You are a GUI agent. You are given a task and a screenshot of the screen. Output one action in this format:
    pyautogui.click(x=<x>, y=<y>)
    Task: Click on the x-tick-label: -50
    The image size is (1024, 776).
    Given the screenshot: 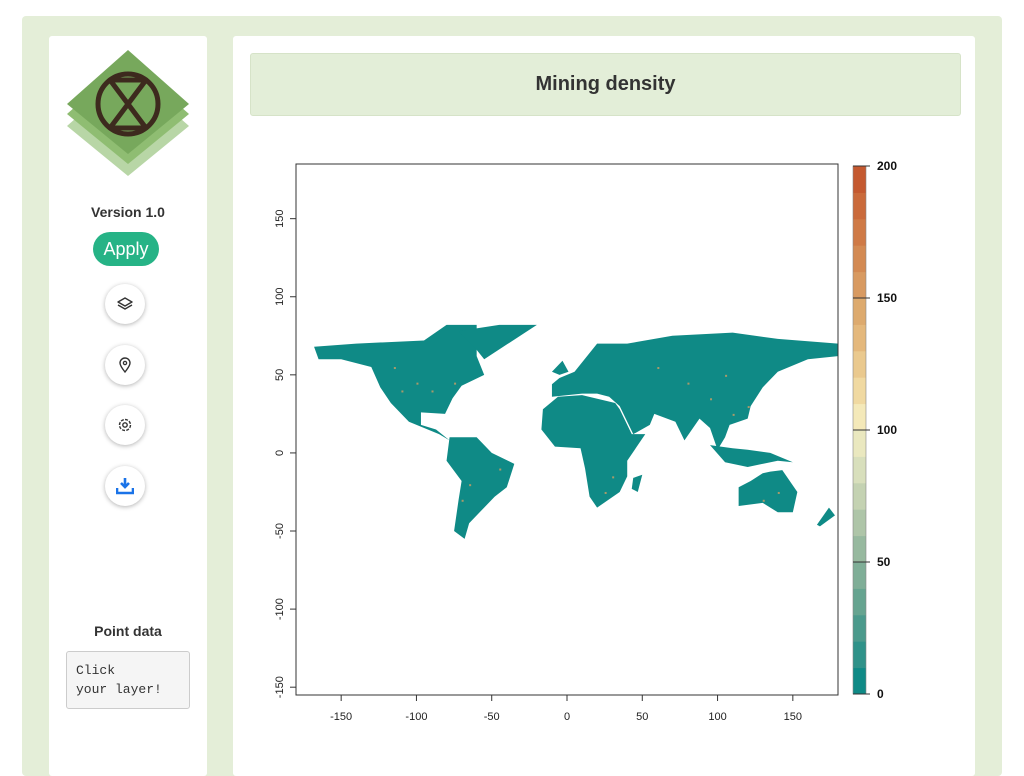 What is the action you would take?
    pyautogui.click(x=492, y=717)
    